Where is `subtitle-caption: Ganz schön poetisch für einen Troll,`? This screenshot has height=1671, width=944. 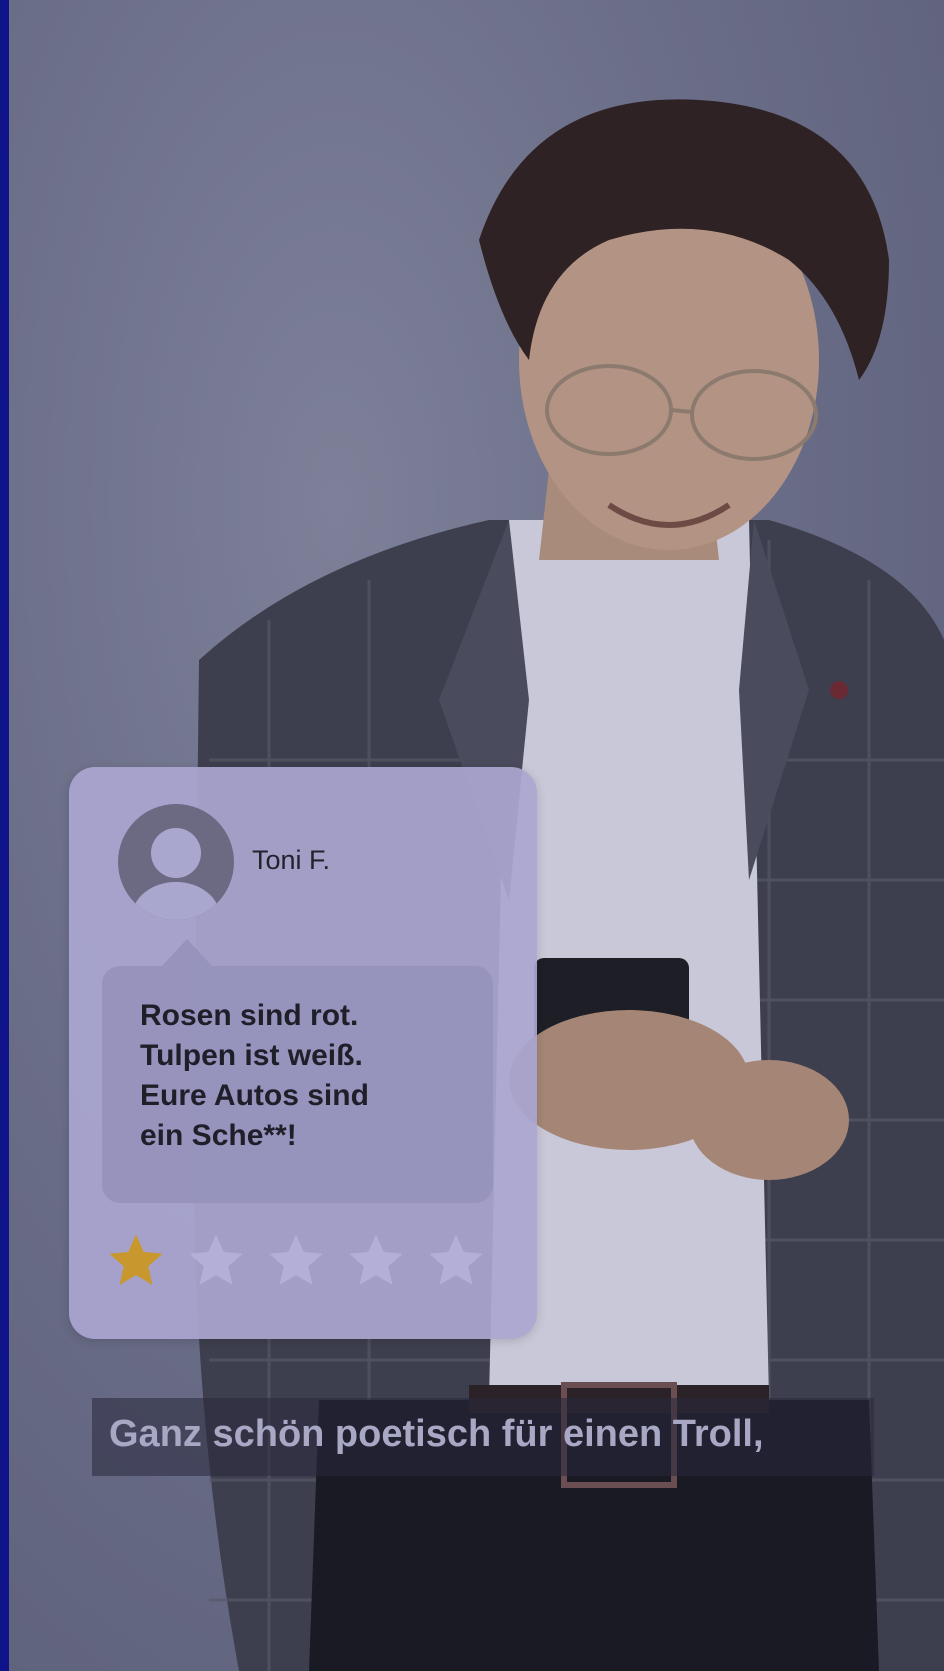
subtitle-caption: Ganz schön poetisch für einen Troll, is located at coordinates (483, 1437).